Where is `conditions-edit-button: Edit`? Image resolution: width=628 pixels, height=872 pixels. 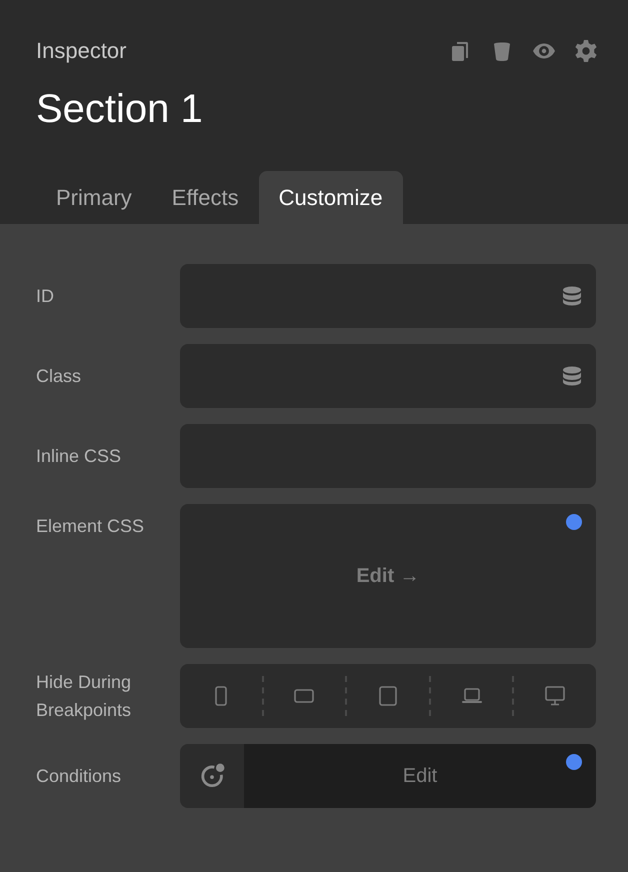
conditions-edit-button: Edit is located at coordinates (420, 776).